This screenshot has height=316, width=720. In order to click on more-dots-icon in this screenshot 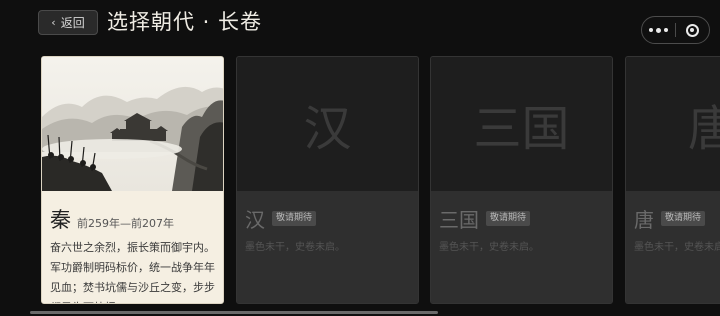, I will do `click(658, 30)`.